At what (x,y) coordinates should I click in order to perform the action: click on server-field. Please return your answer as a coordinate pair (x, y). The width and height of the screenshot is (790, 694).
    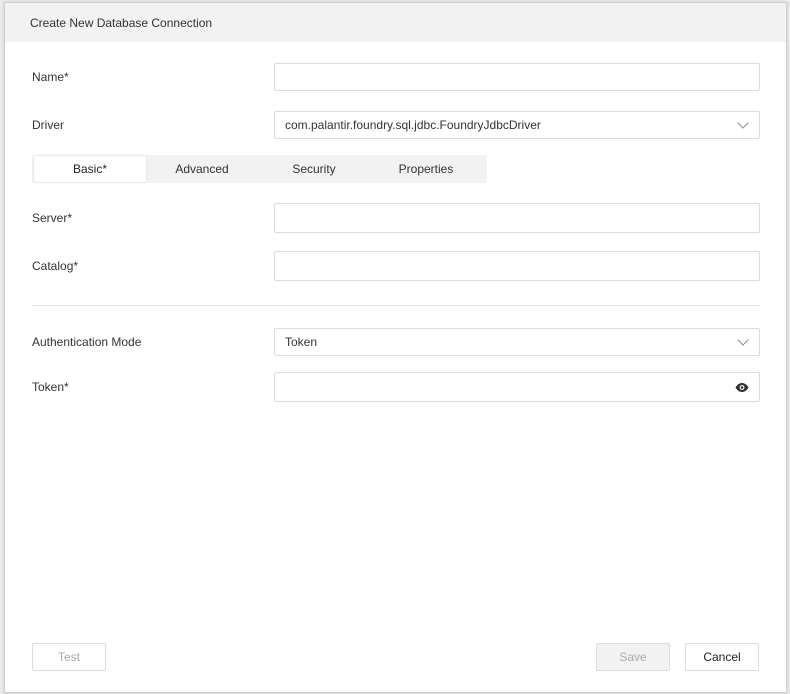
    Looking at the image, I should click on (517, 218).